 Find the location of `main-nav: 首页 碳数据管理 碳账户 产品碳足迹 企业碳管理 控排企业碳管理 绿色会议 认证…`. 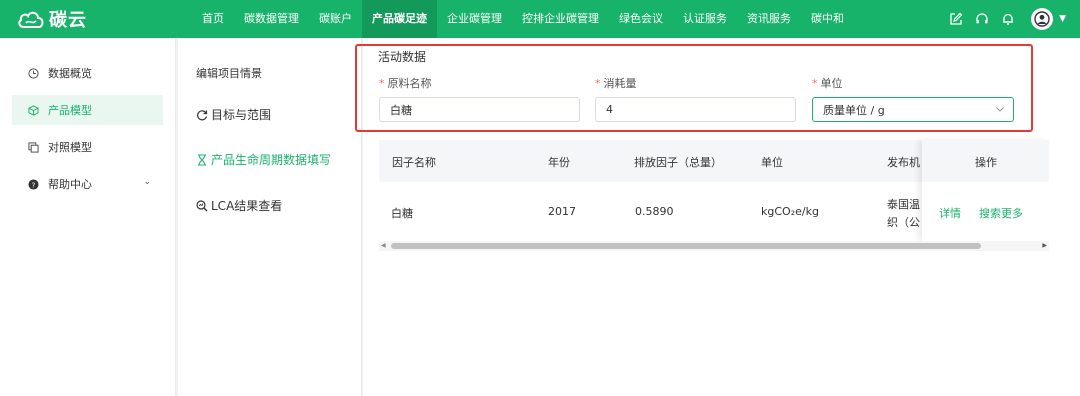

main-nav: 首页 碳数据管理 碳账户 产品碳足迹 企业碳管理 控排企业碳管理 绿色会议 认证… is located at coordinates (523, 19).